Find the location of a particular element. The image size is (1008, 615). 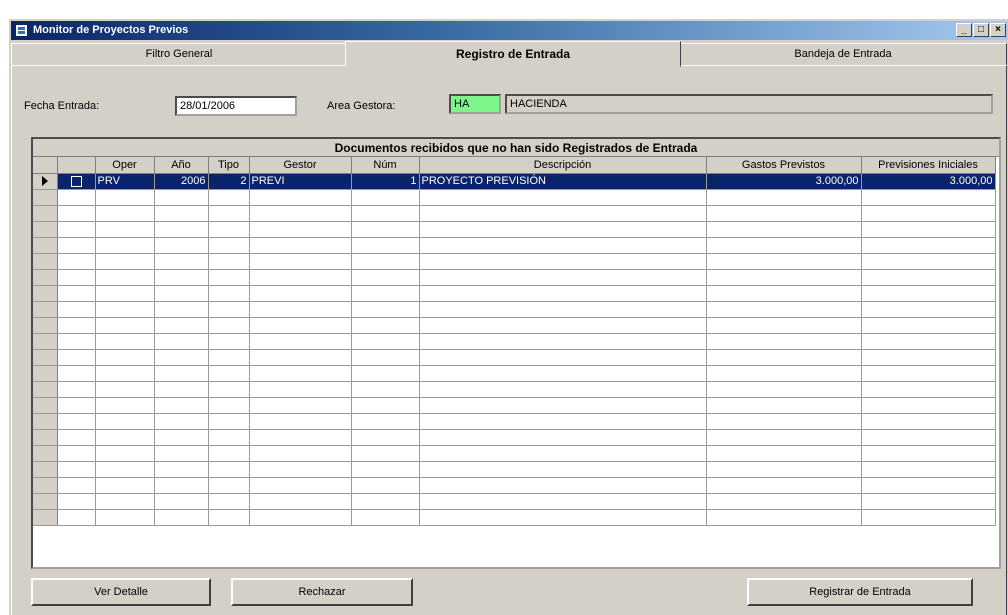

area-code-field: HA is located at coordinates (475, 104).